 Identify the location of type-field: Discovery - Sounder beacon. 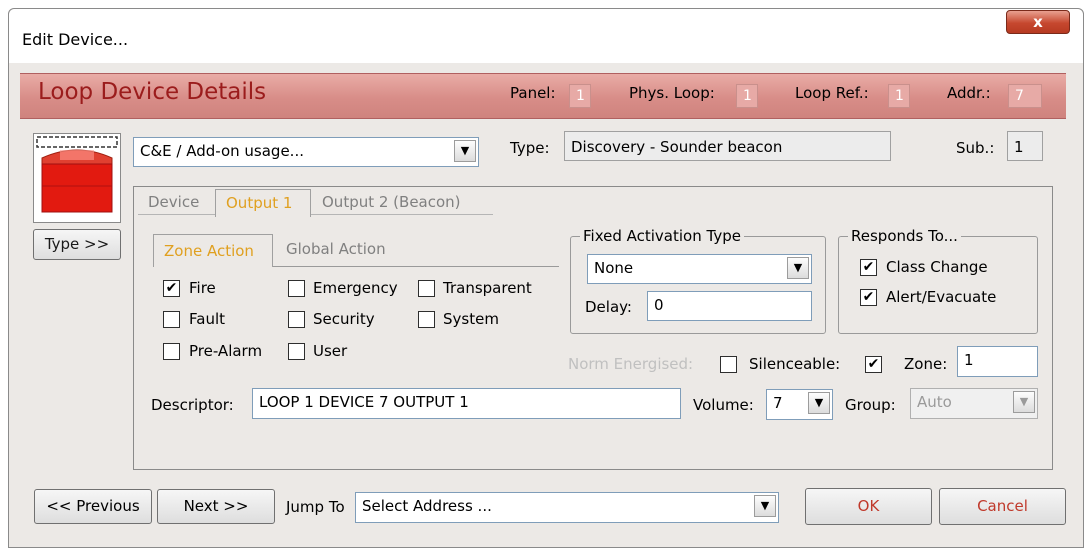
(727, 146).